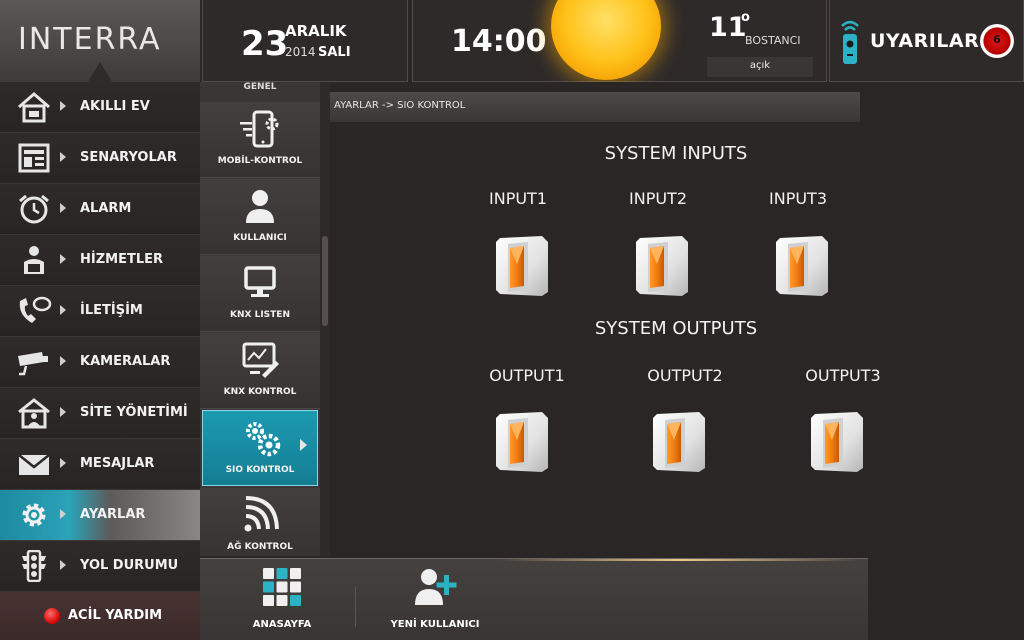  I want to click on submenu-item-mobil-kontrol: MOBİL-KONTROL, so click(260, 140).